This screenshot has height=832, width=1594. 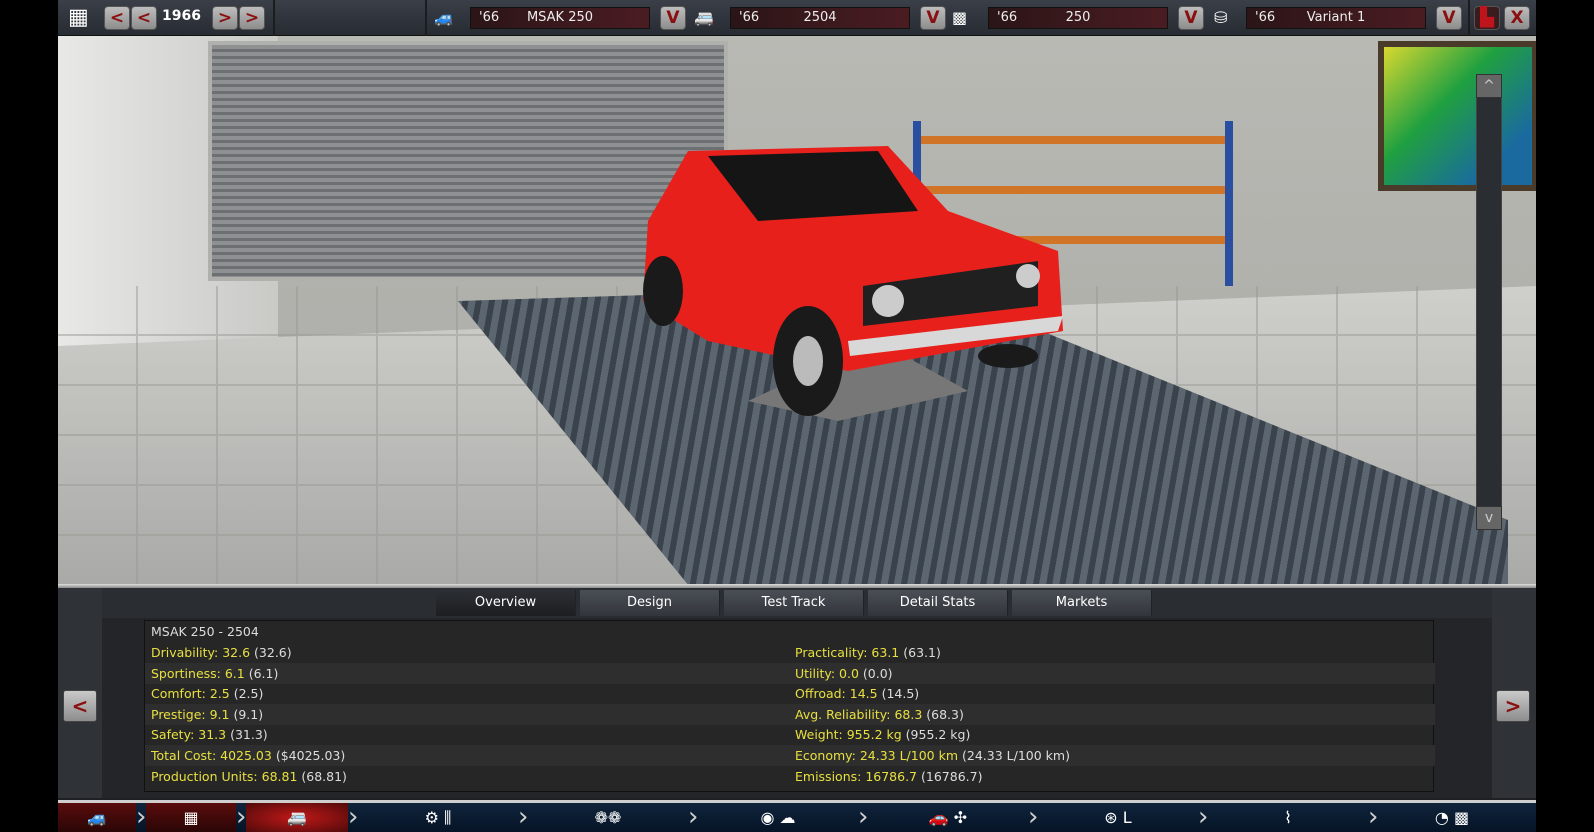 I want to click on year-display: 1966, so click(x=181, y=16).